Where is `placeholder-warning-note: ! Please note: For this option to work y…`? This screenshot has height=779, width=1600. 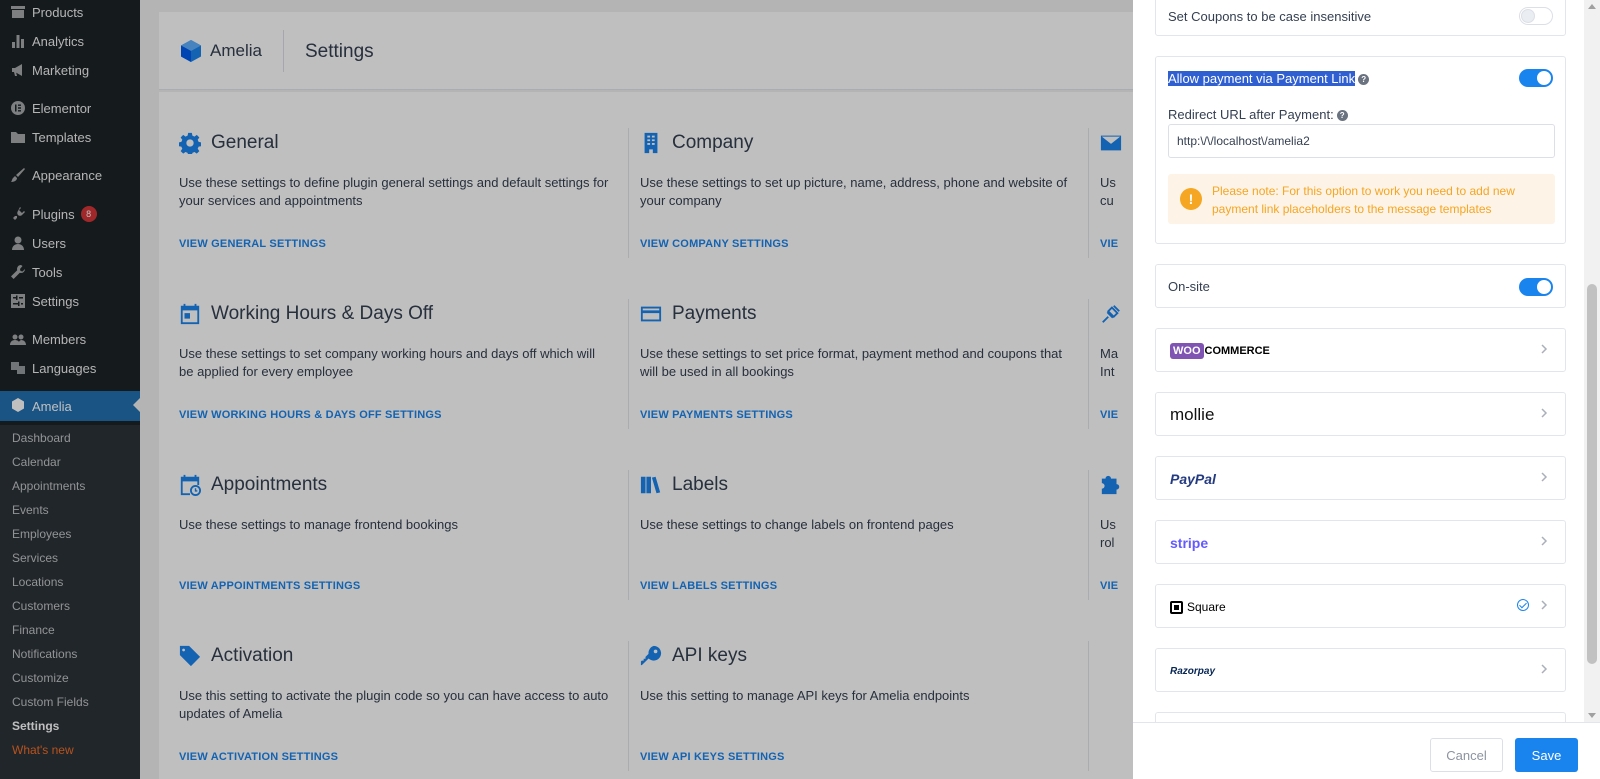 placeholder-warning-note: ! Please note: For this option to work y… is located at coordinates (1361, 199).